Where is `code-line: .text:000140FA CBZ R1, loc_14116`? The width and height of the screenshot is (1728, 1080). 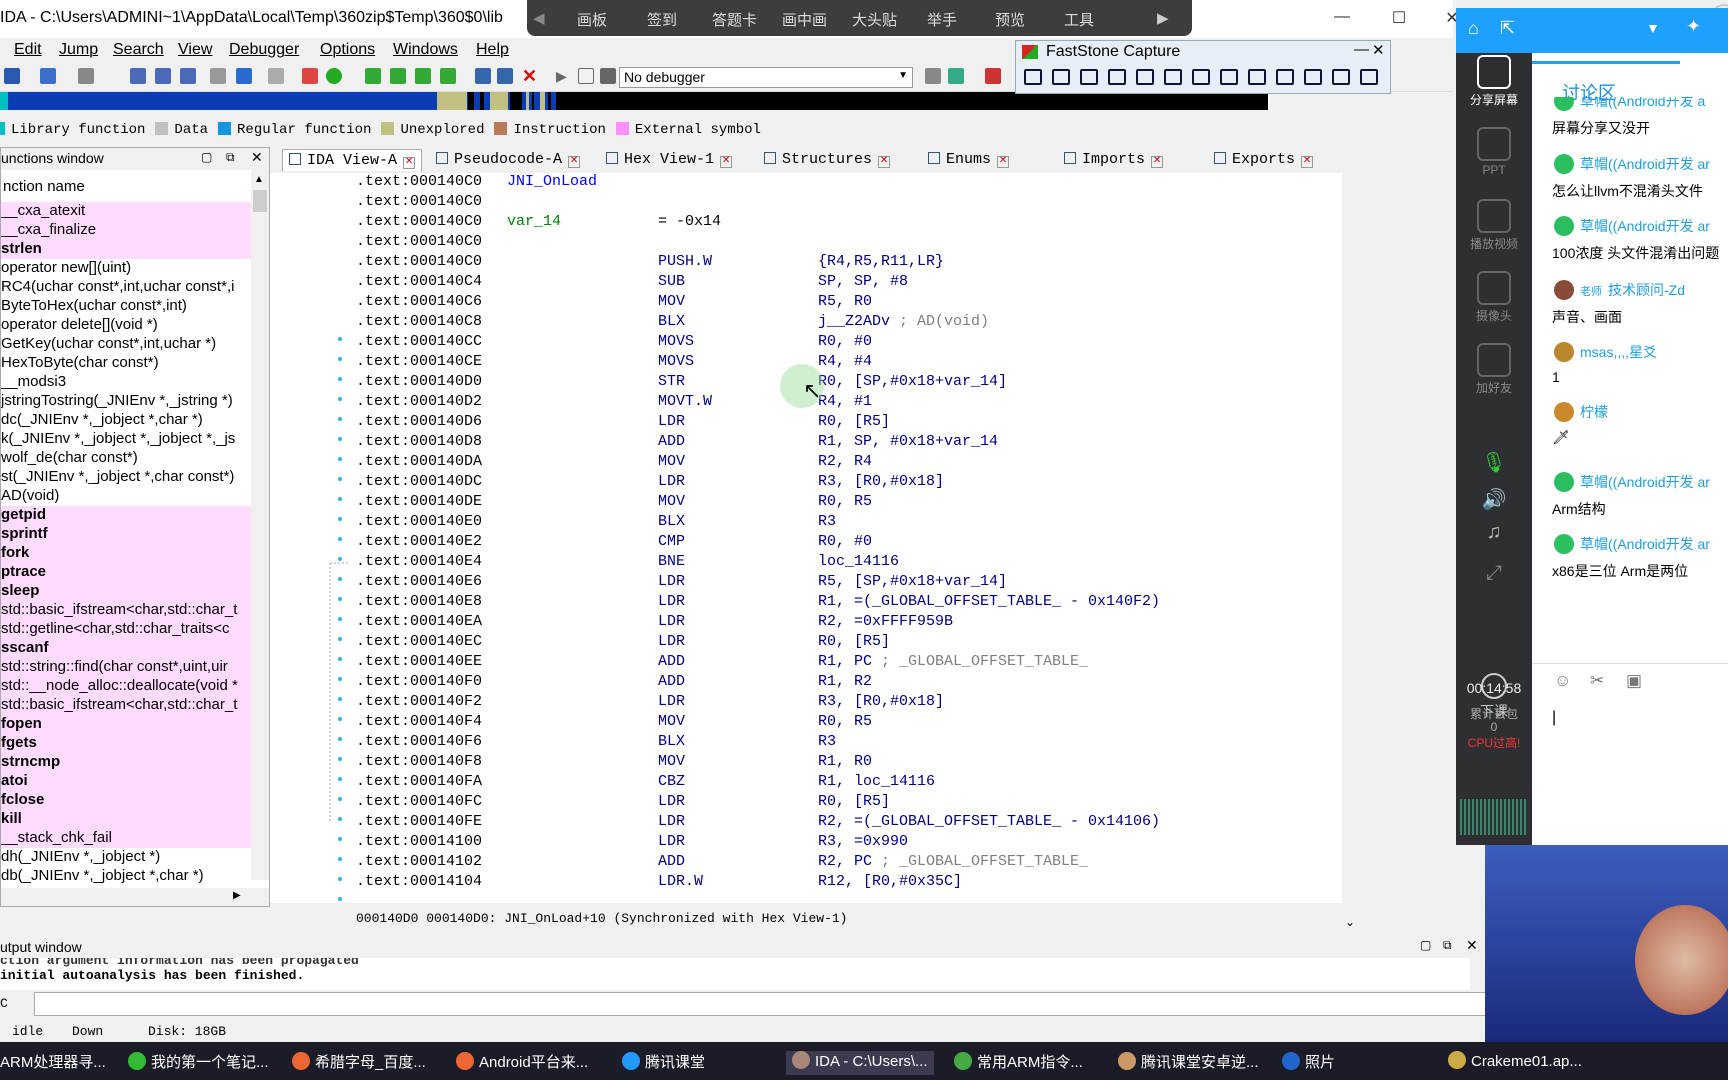
code-line: .text:000140FA CBZ R1, loc_14116 is located at coordinates (645, 783).